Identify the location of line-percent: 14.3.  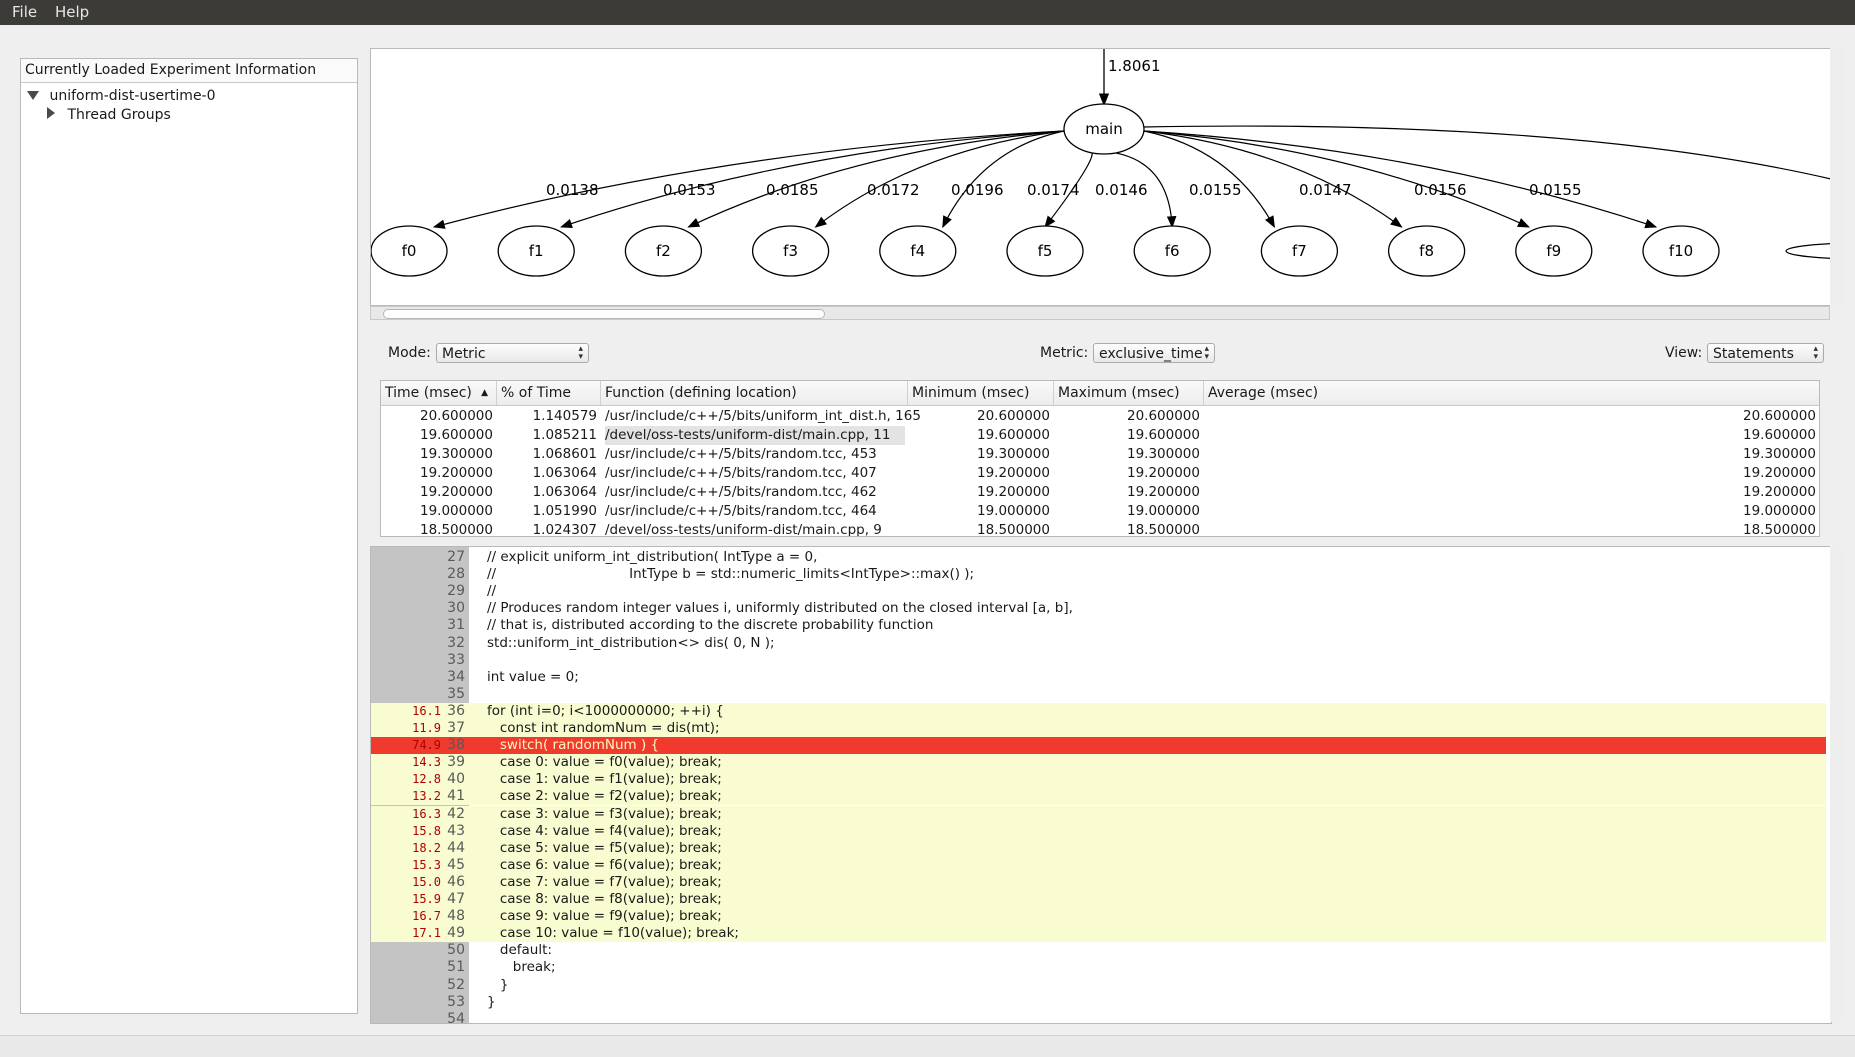
(426, 762).